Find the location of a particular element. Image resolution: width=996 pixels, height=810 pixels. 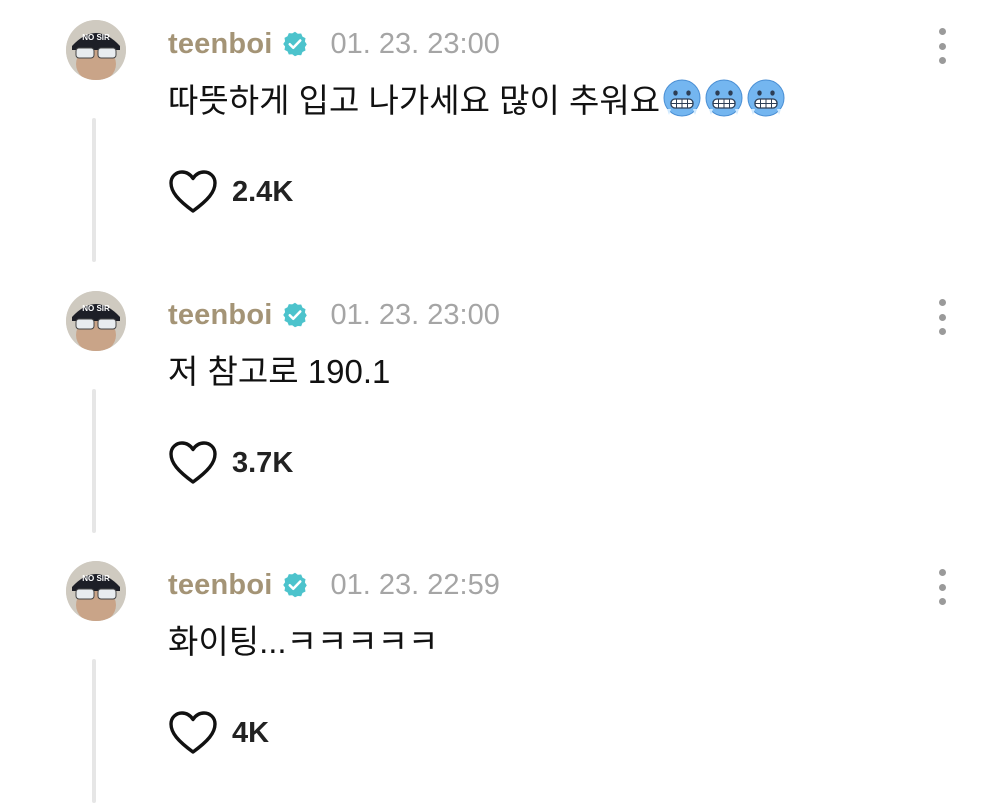

comment-text-content: 화이팅...ㅋㅋㅋㅋㅋ is located at coordinates (303, 641).